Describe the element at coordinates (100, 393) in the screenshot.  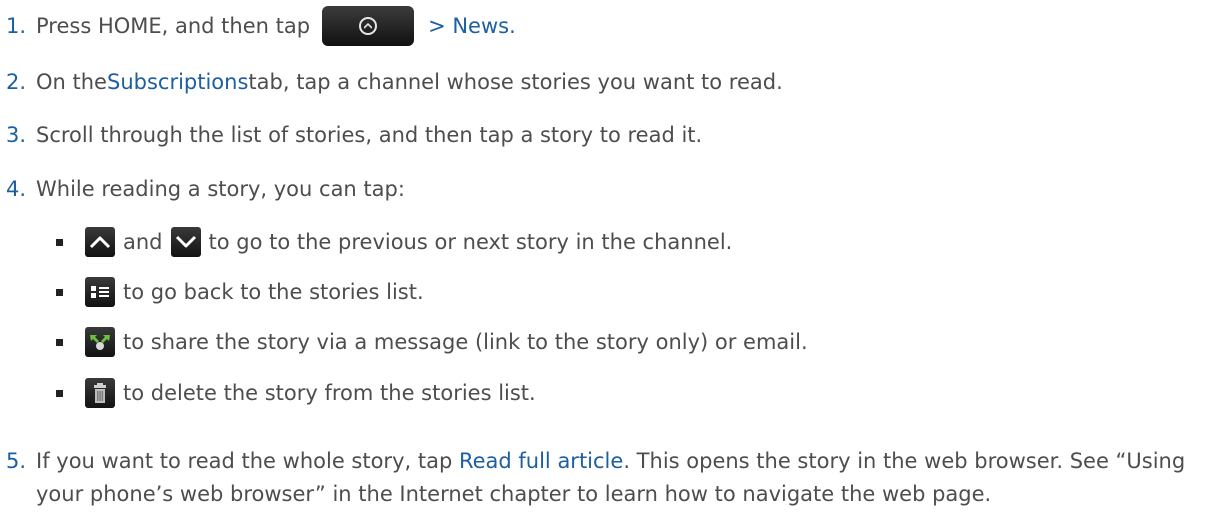
I see `trash-icon` at that location.